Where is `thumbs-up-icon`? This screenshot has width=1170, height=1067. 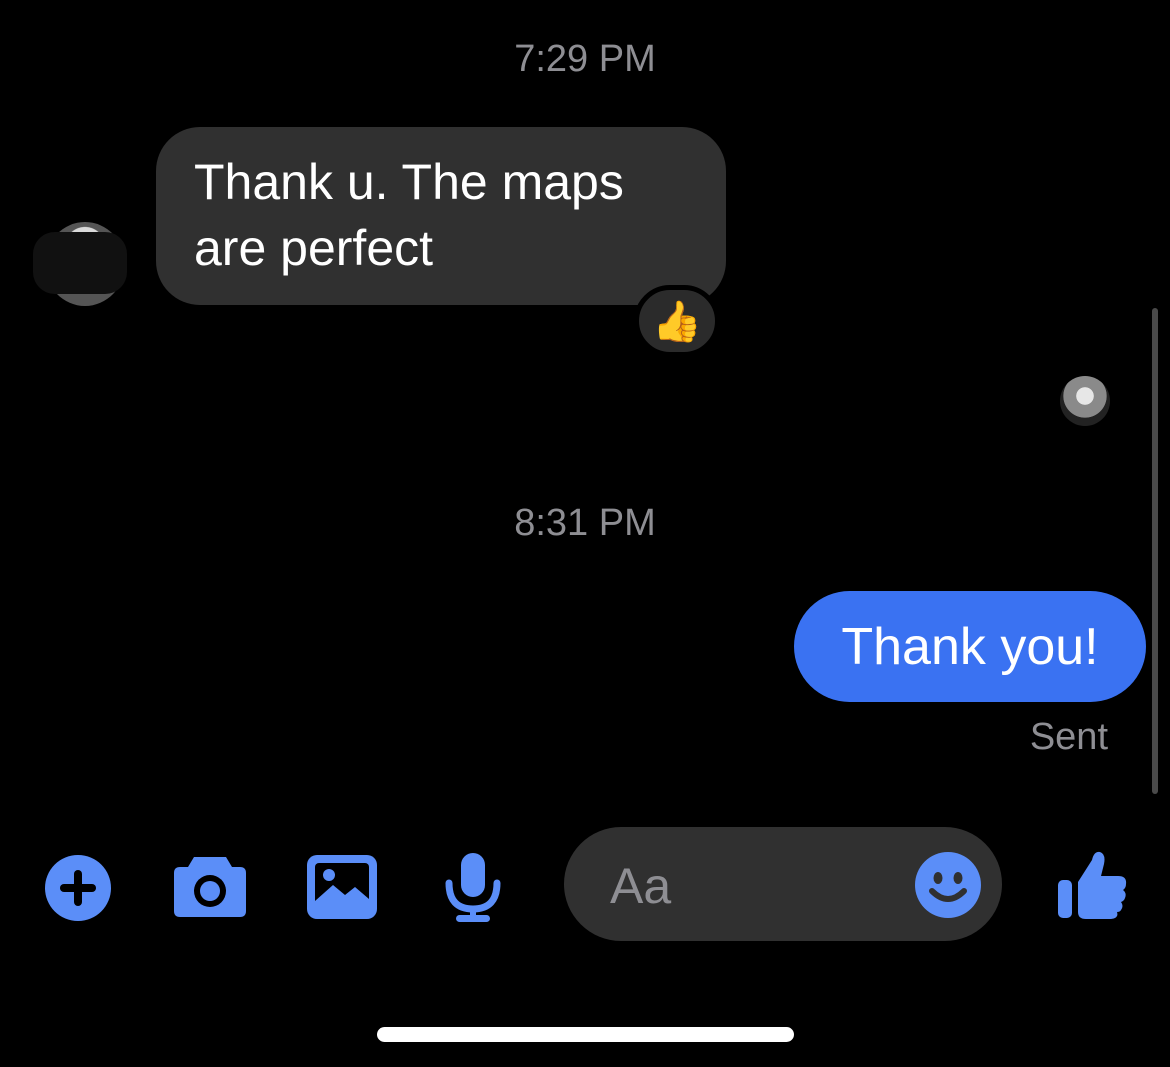 thumbs-up-icon is located at coordinates (1092, 884).